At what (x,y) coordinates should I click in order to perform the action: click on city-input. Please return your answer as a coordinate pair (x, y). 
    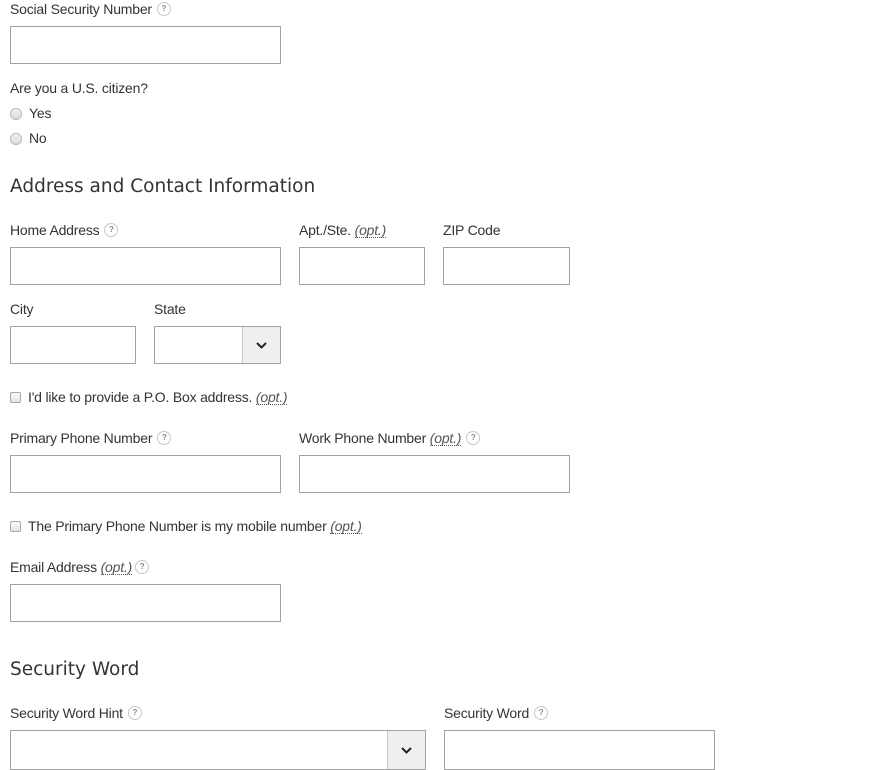
    Looking at the image, I should click on (73, 345).